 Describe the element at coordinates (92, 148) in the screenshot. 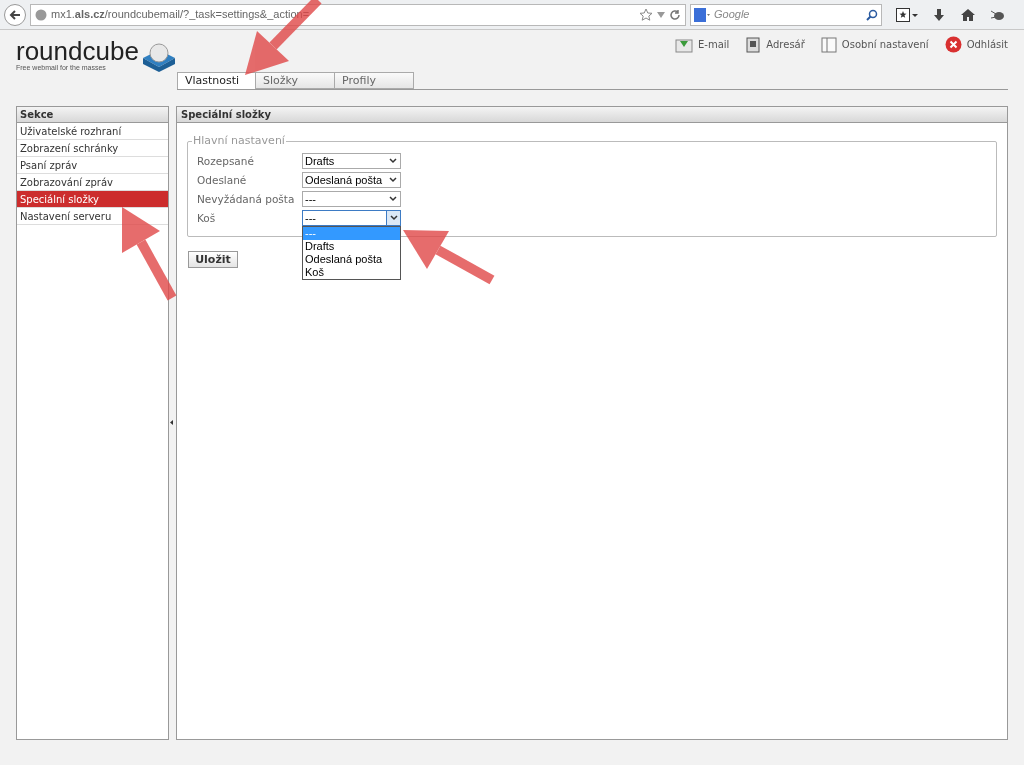

I see `sidebar-item: Zobrazení schránky` at that location.